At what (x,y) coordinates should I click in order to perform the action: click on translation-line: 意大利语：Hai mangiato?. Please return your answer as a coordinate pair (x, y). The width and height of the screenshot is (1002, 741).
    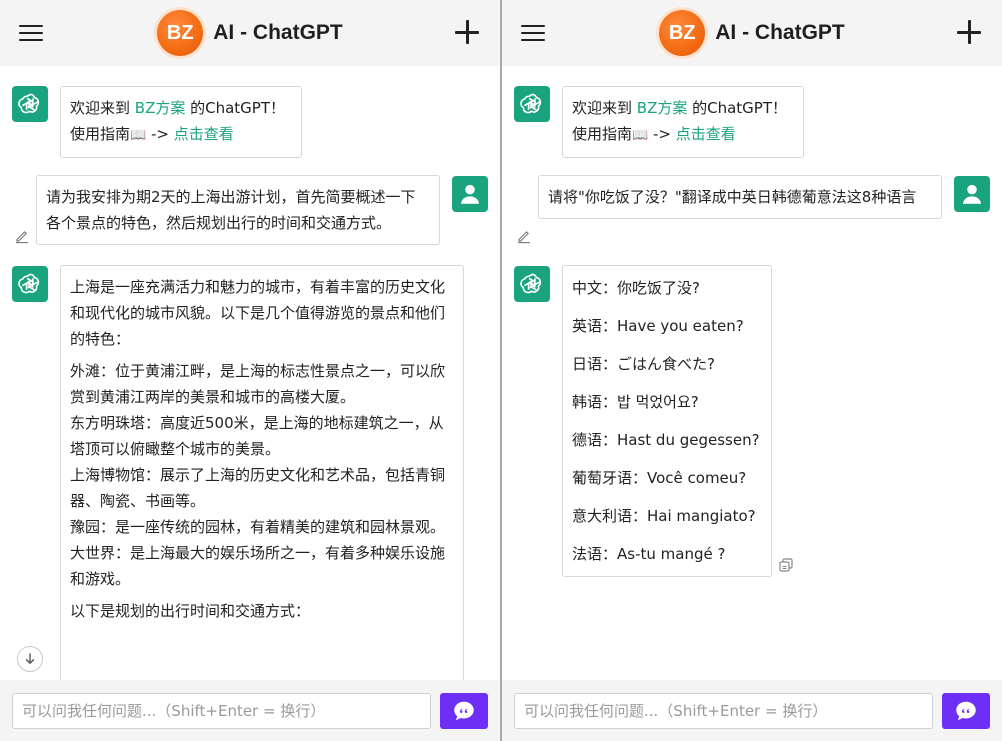
    Looking at the image, I should click on (664, 516).